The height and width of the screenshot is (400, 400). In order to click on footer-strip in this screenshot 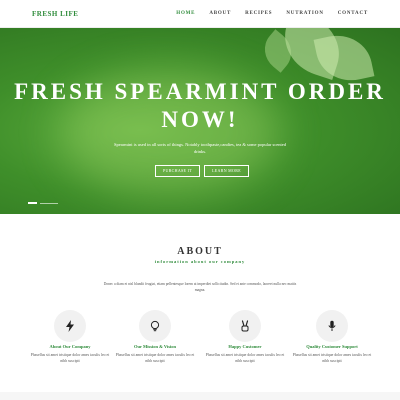, I will do `click(200, 396)`.